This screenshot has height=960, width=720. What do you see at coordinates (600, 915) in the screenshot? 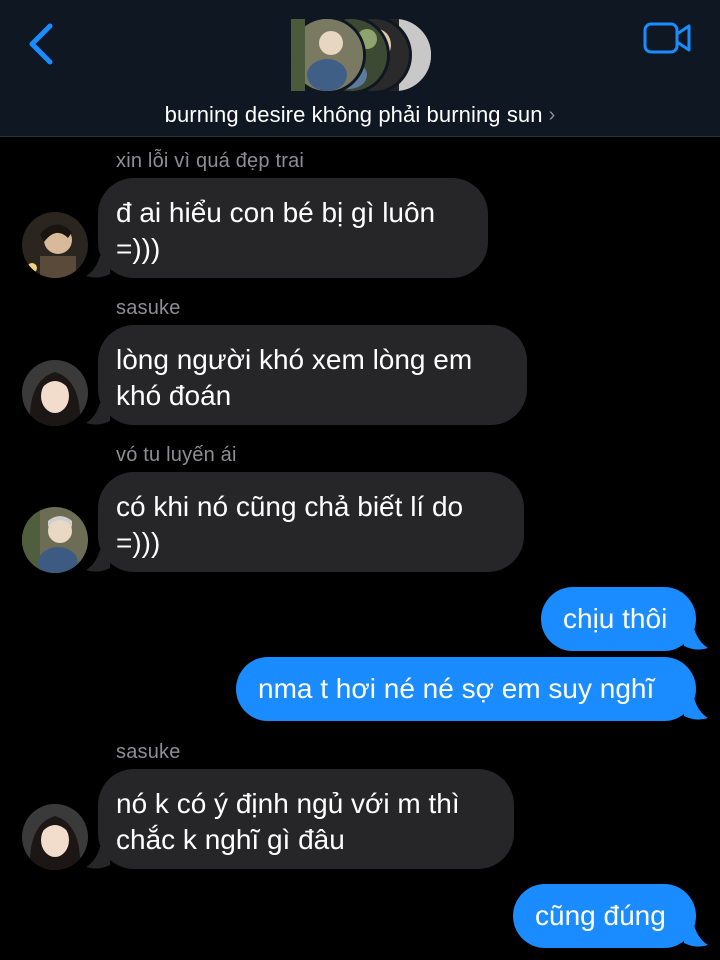
I see `message-text-line: cũng đúng` at bounding box center [600, 915].